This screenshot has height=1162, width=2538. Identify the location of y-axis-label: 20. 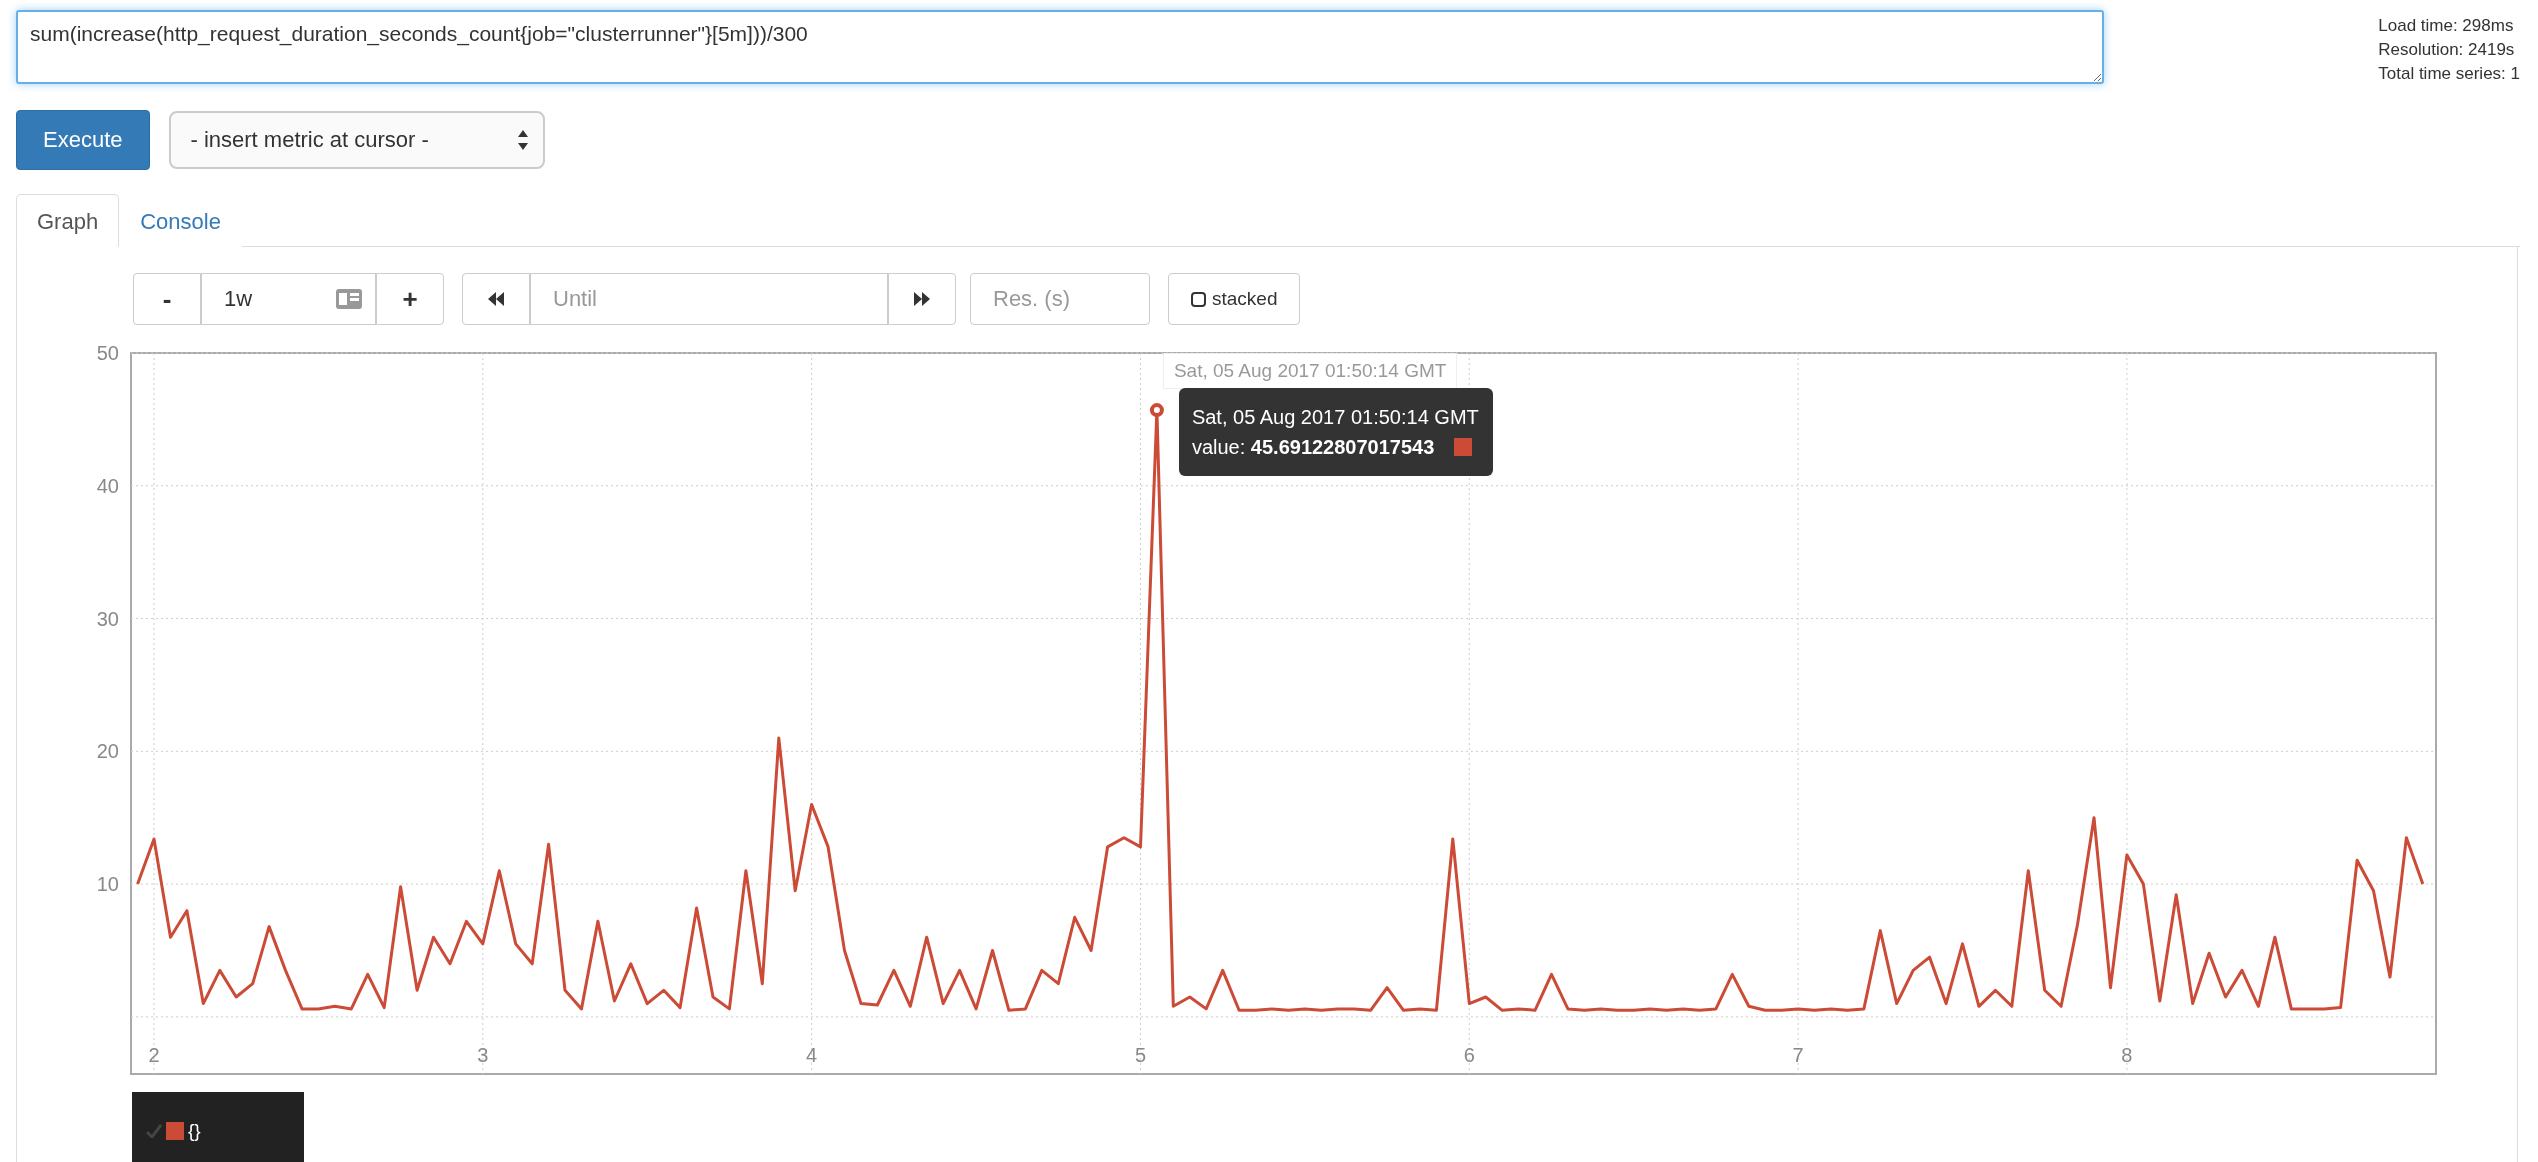
(107, 751).